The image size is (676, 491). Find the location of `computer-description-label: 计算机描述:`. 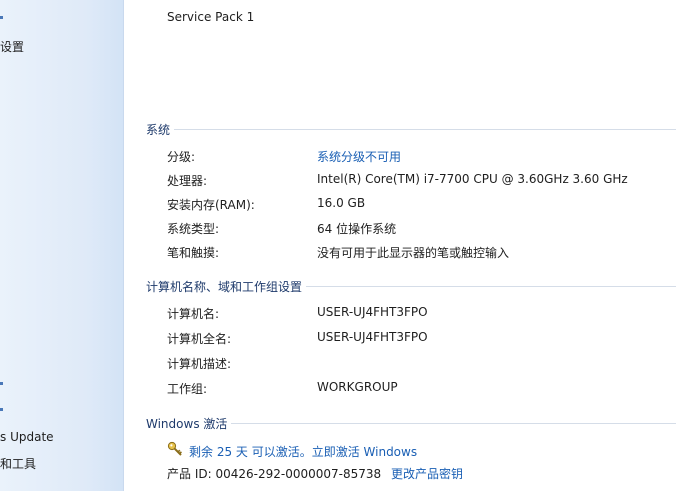

computer-description-label: 计算机描述: is located at coordinates (199, 364).